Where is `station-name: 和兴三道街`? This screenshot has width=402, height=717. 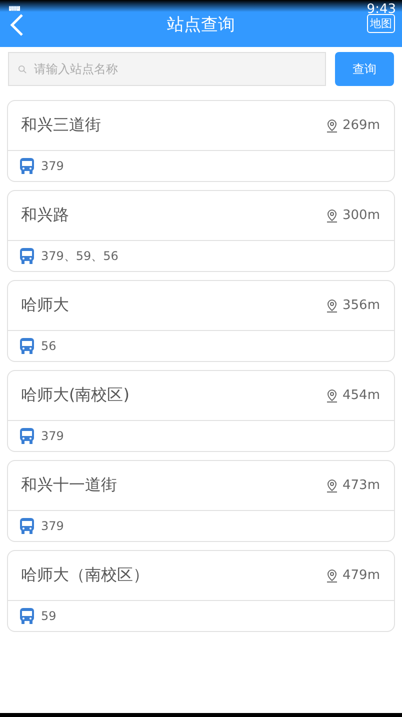 station-name: 和兴三道街 is located at coordinates (61, 125).